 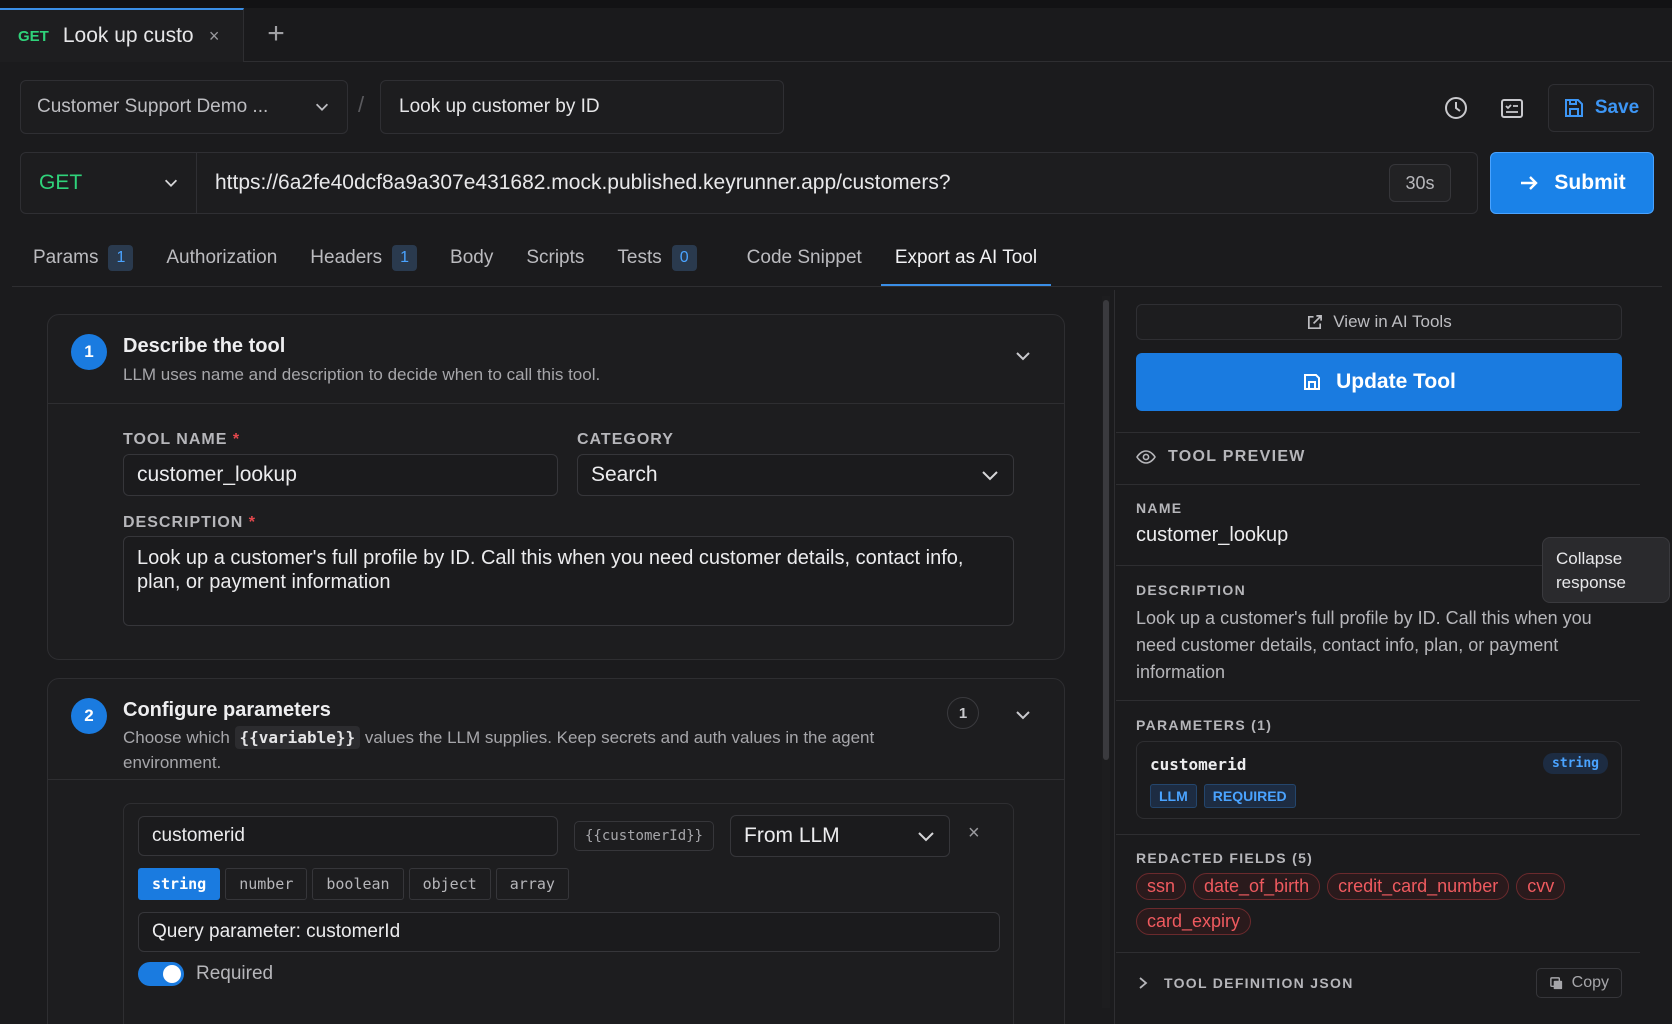 I want to click on remove-parameter-icon: ×, so click(x=974, y=833).